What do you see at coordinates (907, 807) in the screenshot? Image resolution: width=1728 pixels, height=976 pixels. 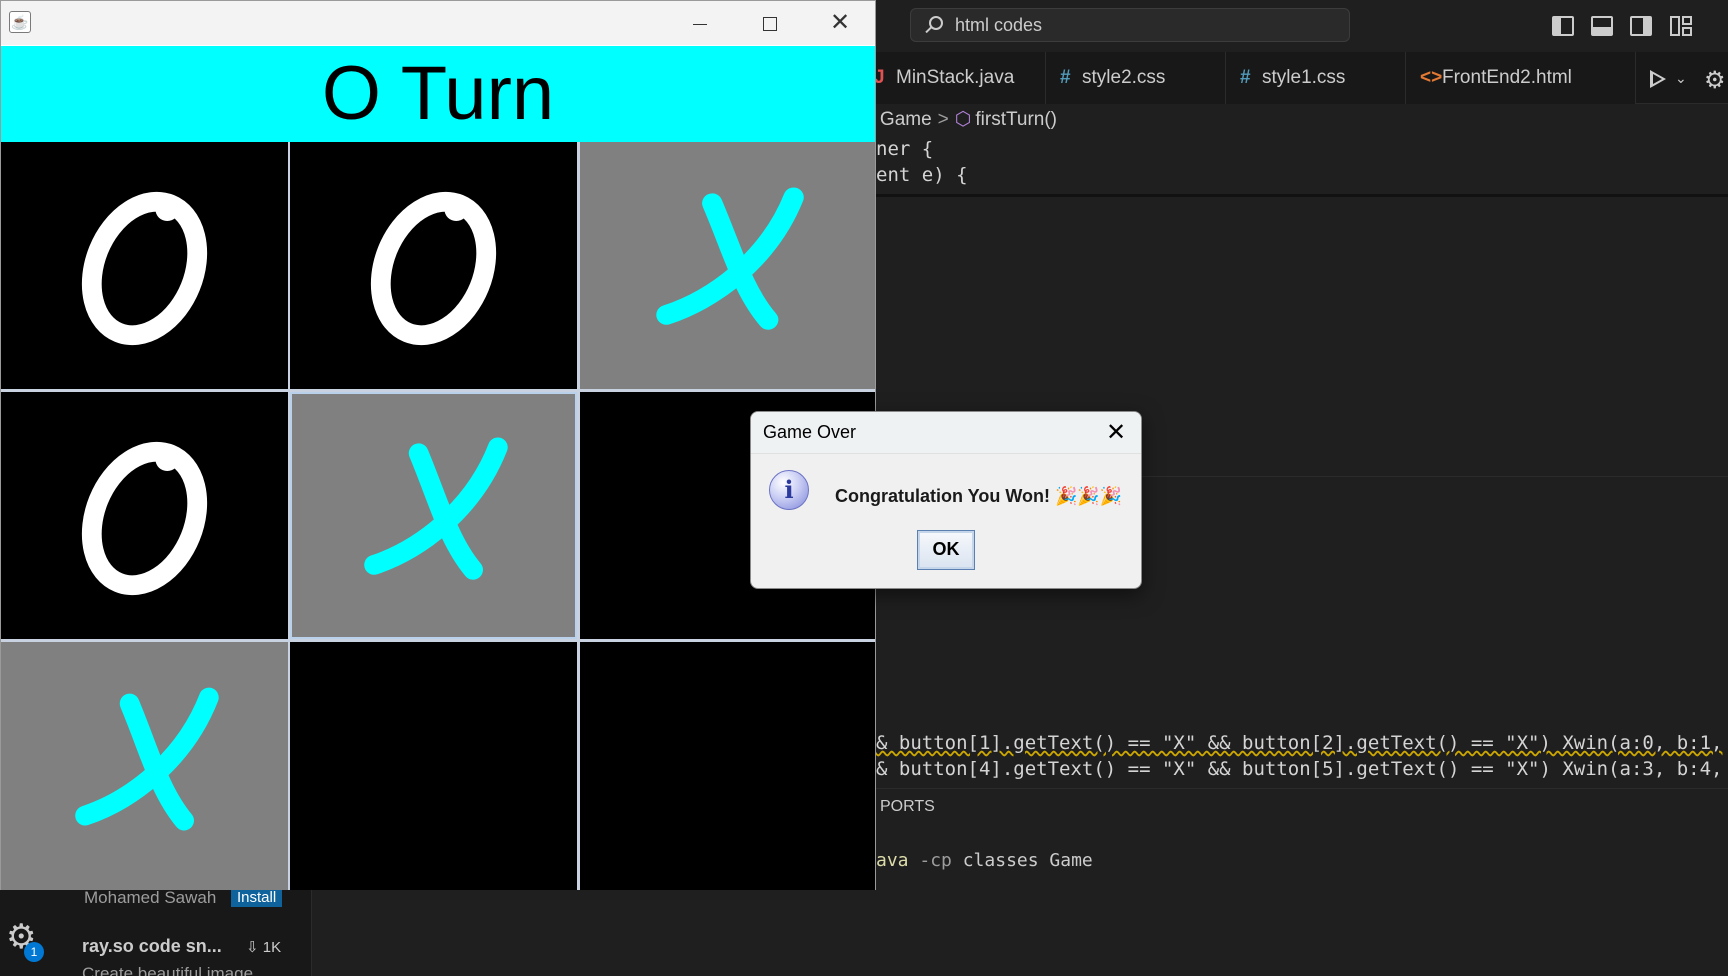 I see `panel-tab-ports: PORTS` at bounding box center [907, 807].